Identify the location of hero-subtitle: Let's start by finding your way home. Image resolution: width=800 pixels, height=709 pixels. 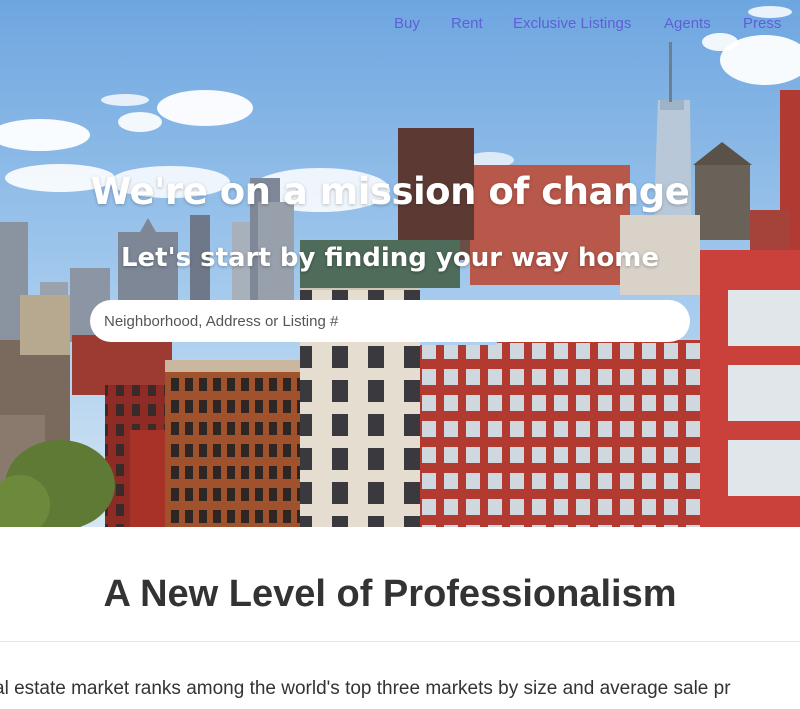
(389, 258).